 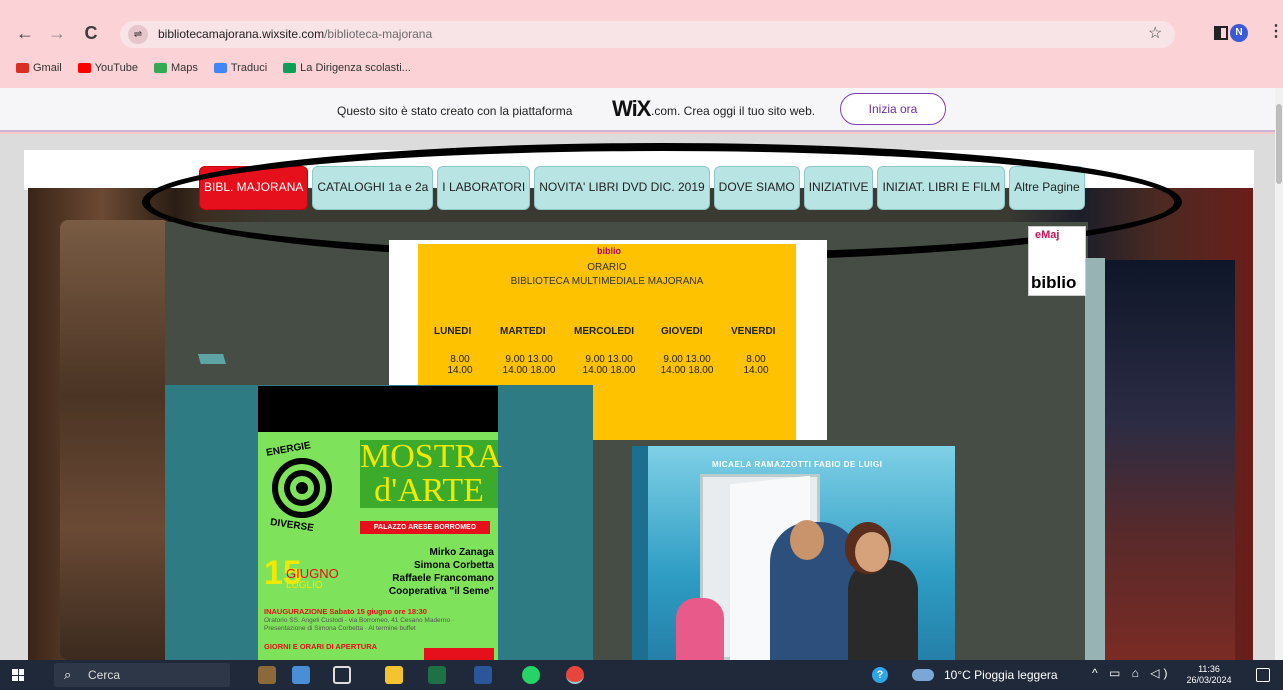 What do you see at coordinates (1057, 261) in the screenshot?
I see `biblio-logo: eMaj biblio` at bounding box center [1057, 261].